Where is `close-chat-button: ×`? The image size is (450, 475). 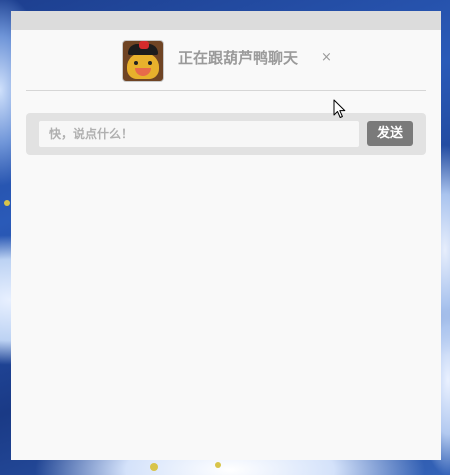 close-chat-button: × is located at coordinates (326, 58).